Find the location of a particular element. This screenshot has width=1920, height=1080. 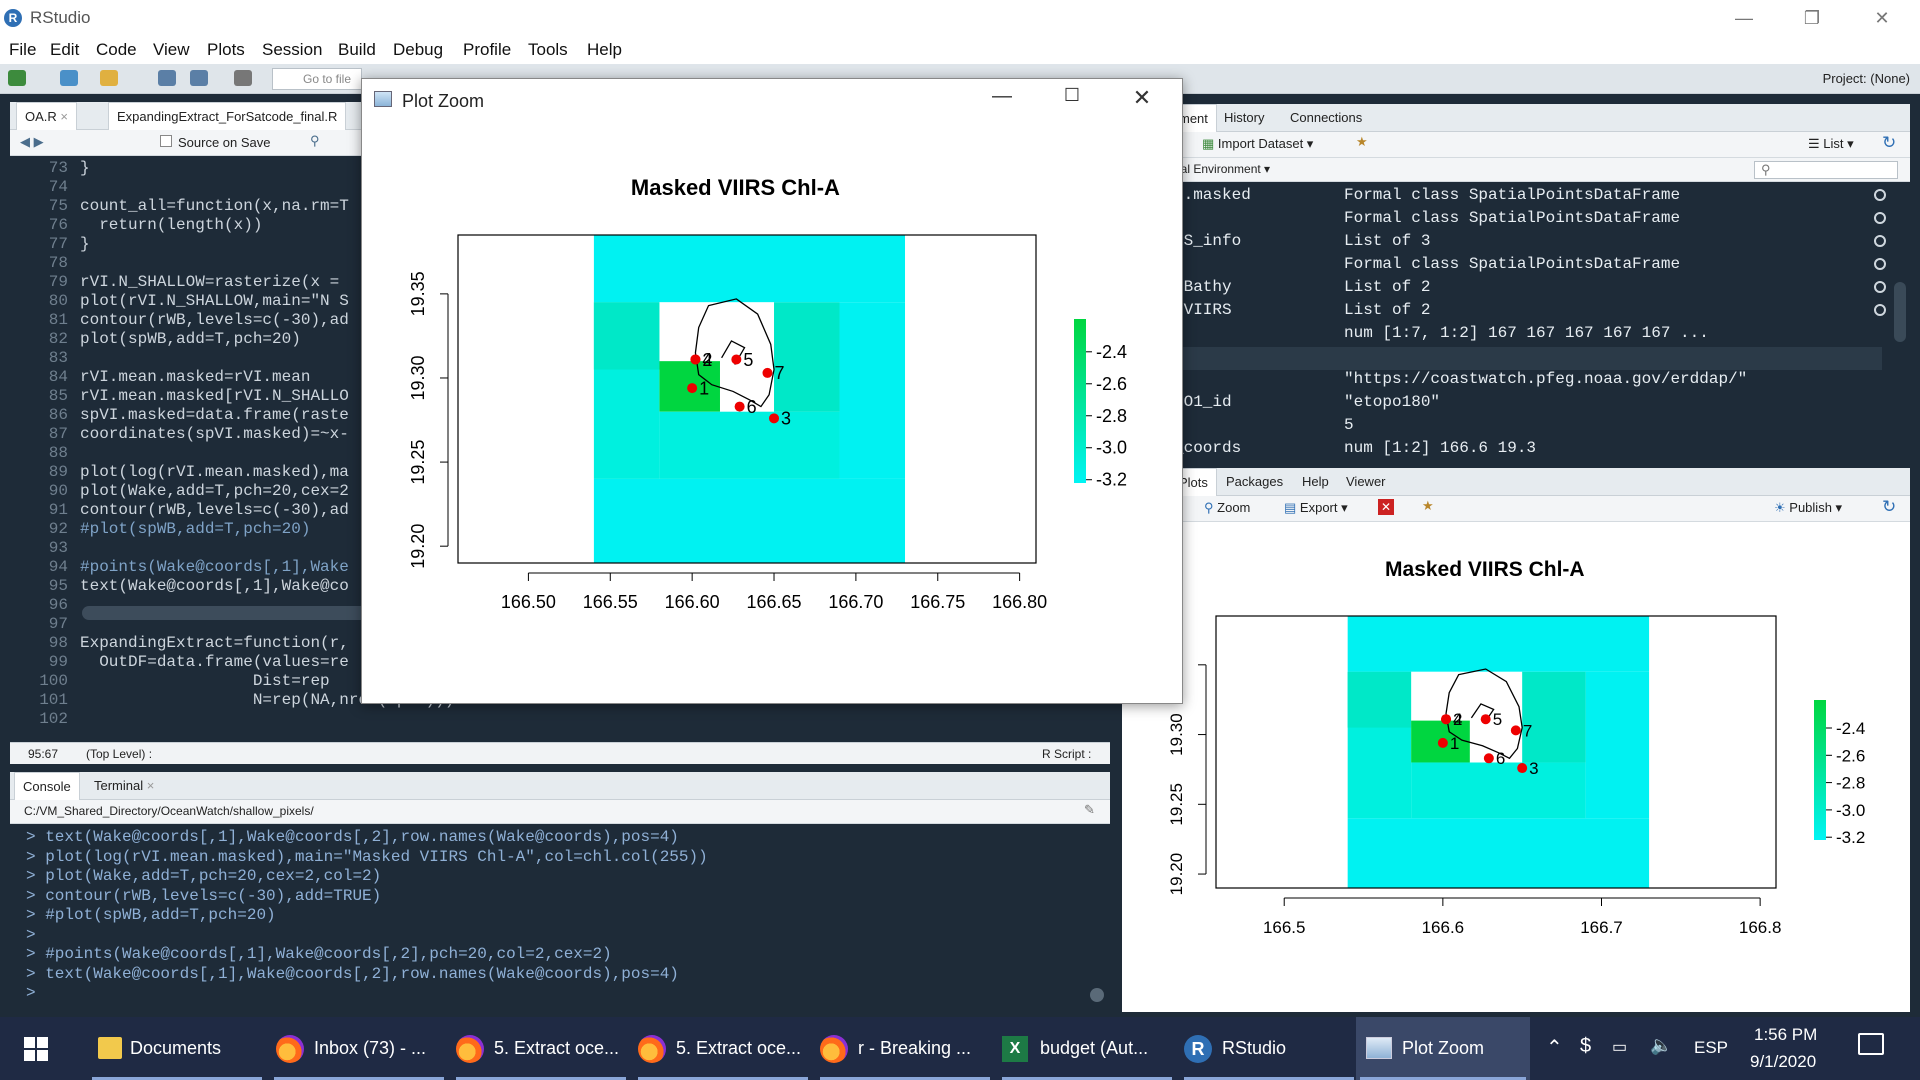

export-button: ▤ Export ▾ is located at coordinates (1316, 508).